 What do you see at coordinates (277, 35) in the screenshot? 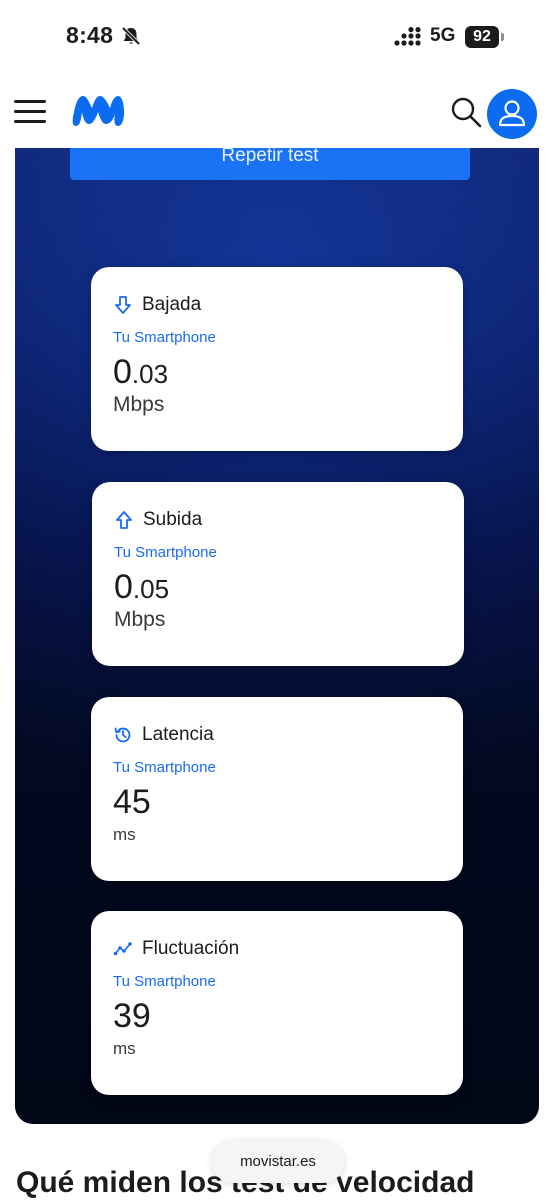
I see `status-bar: 8:48 5G 92` at bounding box center [277, 35].